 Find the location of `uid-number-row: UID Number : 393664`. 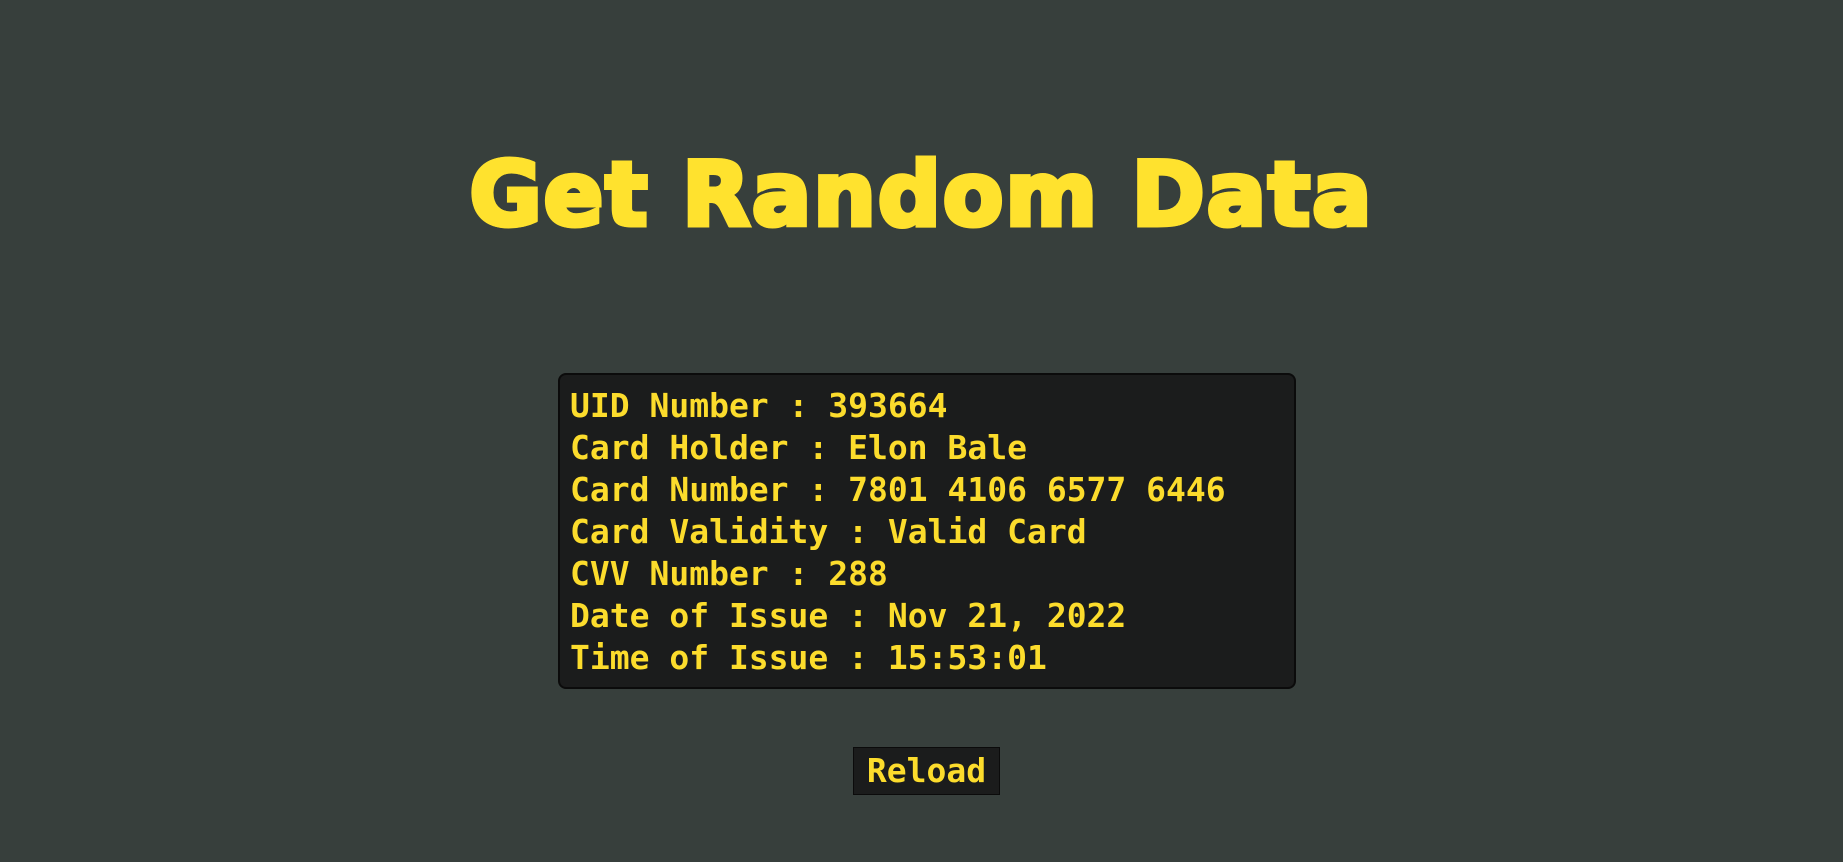

uid-number-row: UID Number : 393664 is located at coordinates (759, 405).